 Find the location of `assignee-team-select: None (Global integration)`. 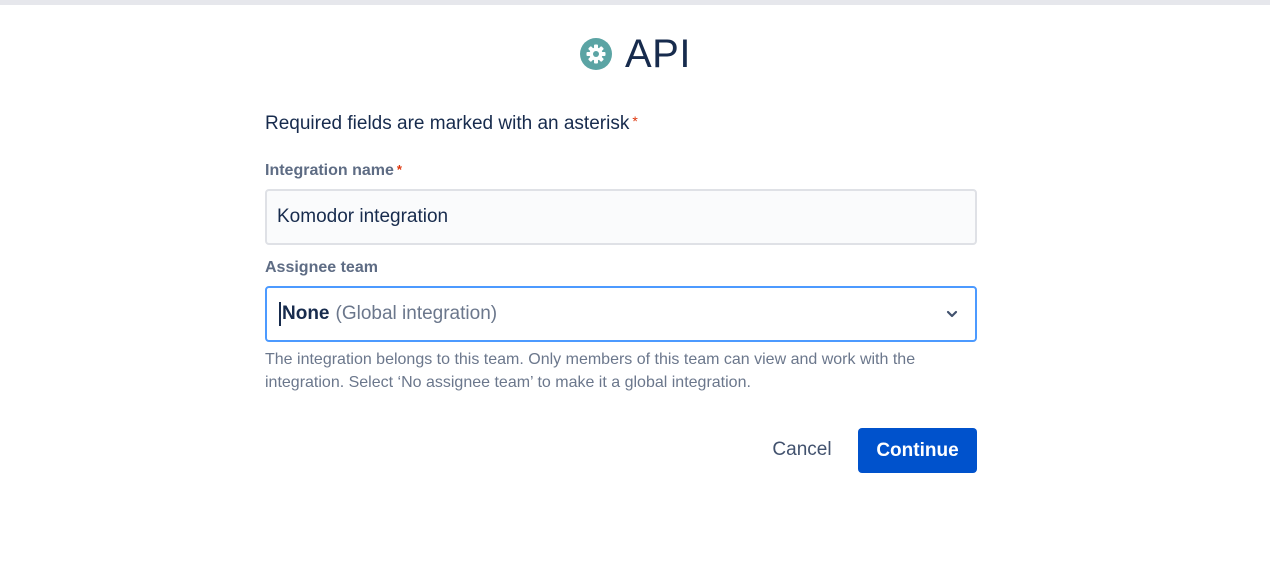

assignee-team-select: None (Global integration) is located at coordinates (621, 314).